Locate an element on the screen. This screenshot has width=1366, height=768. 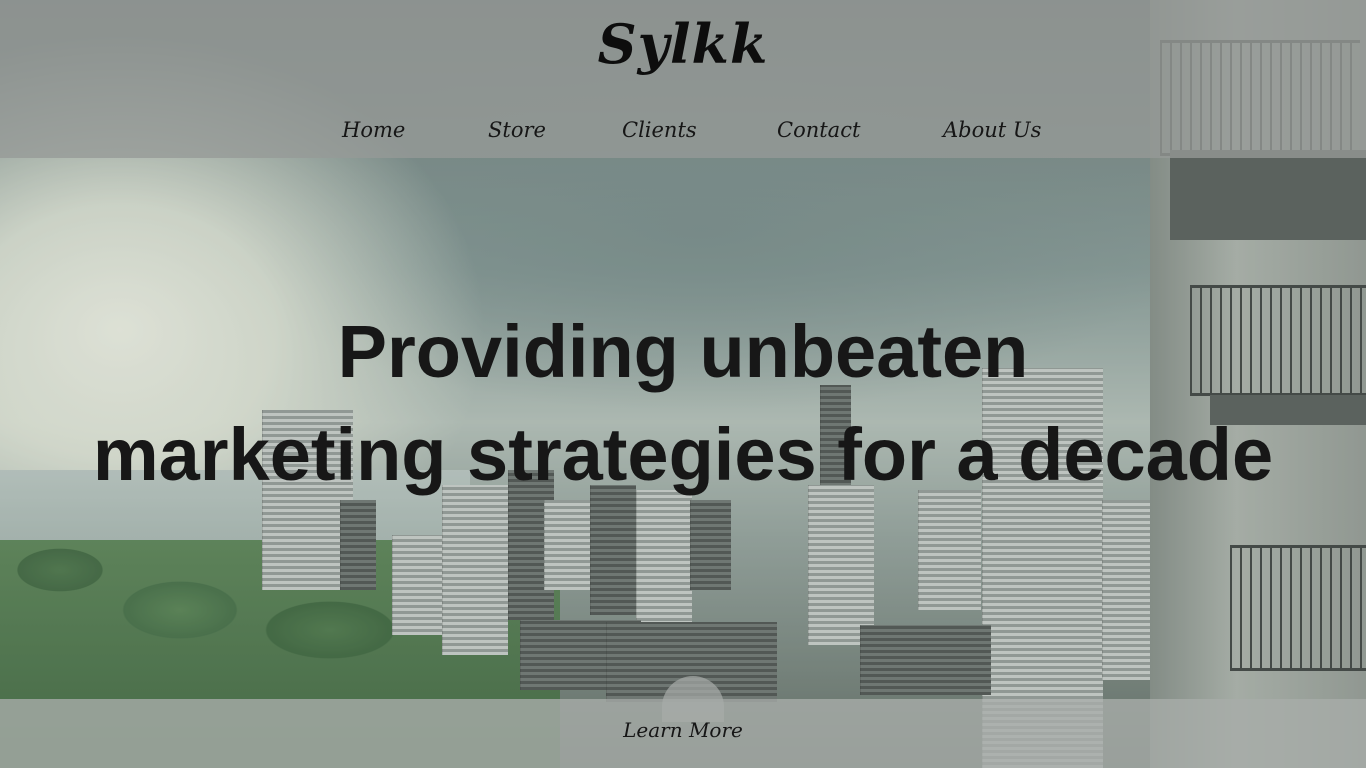
main-nav: Home Store Clients Contact About Us is located at coordinates (683, 133).